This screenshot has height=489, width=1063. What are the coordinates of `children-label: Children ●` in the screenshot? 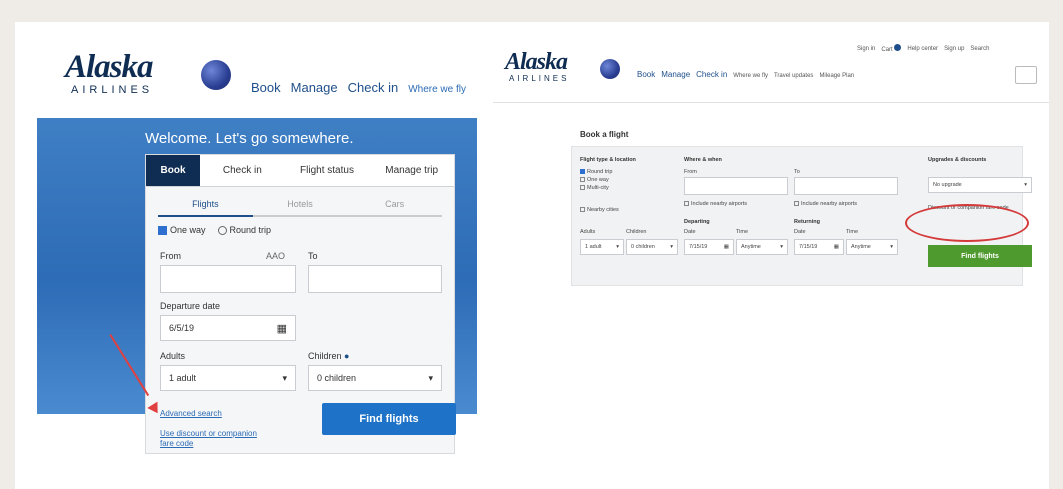 It's located at (329, 356).